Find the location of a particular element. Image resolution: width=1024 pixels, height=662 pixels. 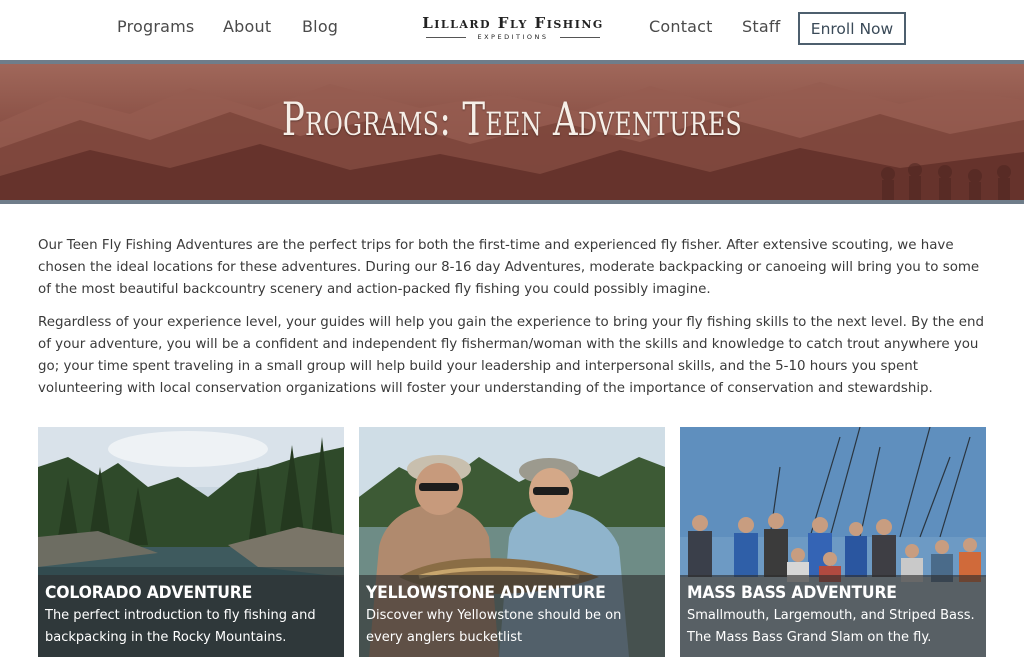

card-title: MASS BASS ADVENTURE is located at coordinates (792, 593).